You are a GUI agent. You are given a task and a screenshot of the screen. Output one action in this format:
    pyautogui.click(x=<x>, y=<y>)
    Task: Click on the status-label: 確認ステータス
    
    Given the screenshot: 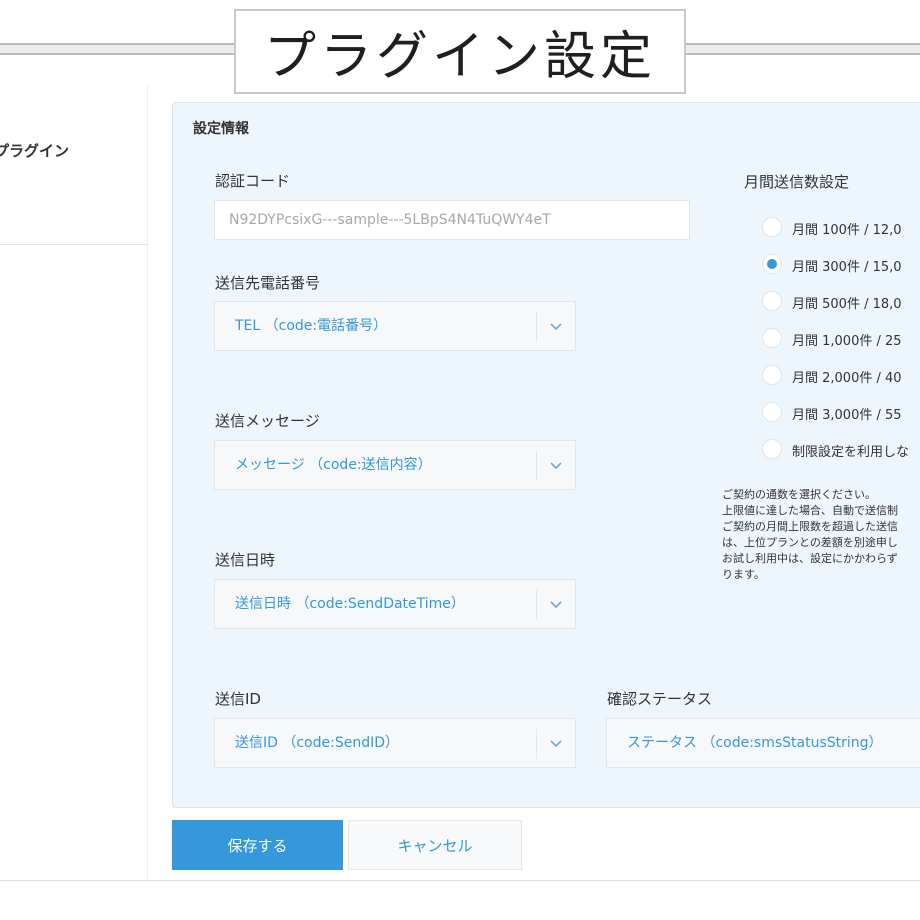 What is the action you would take?
    pyautogui.click(x=660, y=699)
    